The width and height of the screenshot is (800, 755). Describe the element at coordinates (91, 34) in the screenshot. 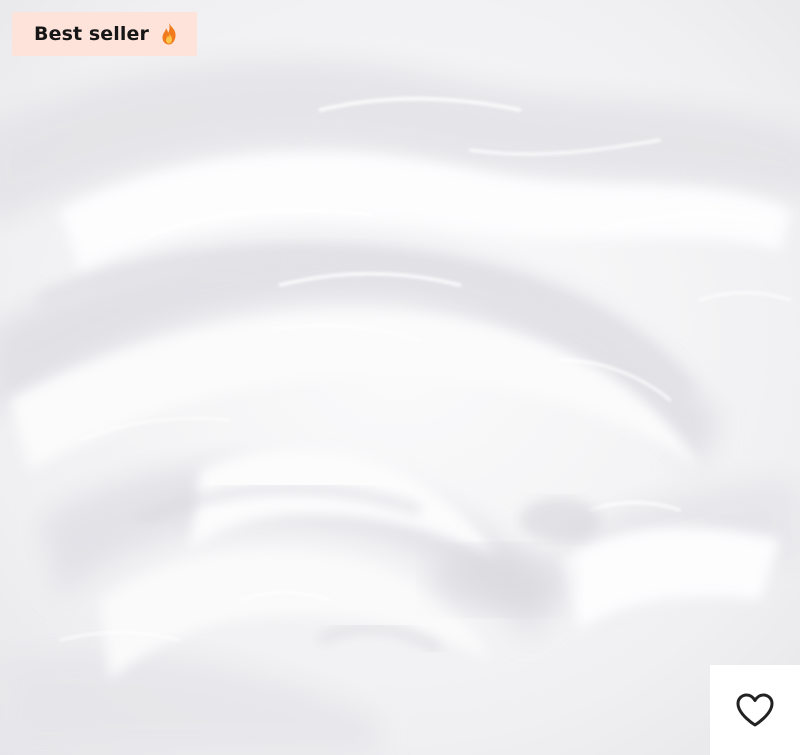

I see `badge-label: Best seller` at that location.